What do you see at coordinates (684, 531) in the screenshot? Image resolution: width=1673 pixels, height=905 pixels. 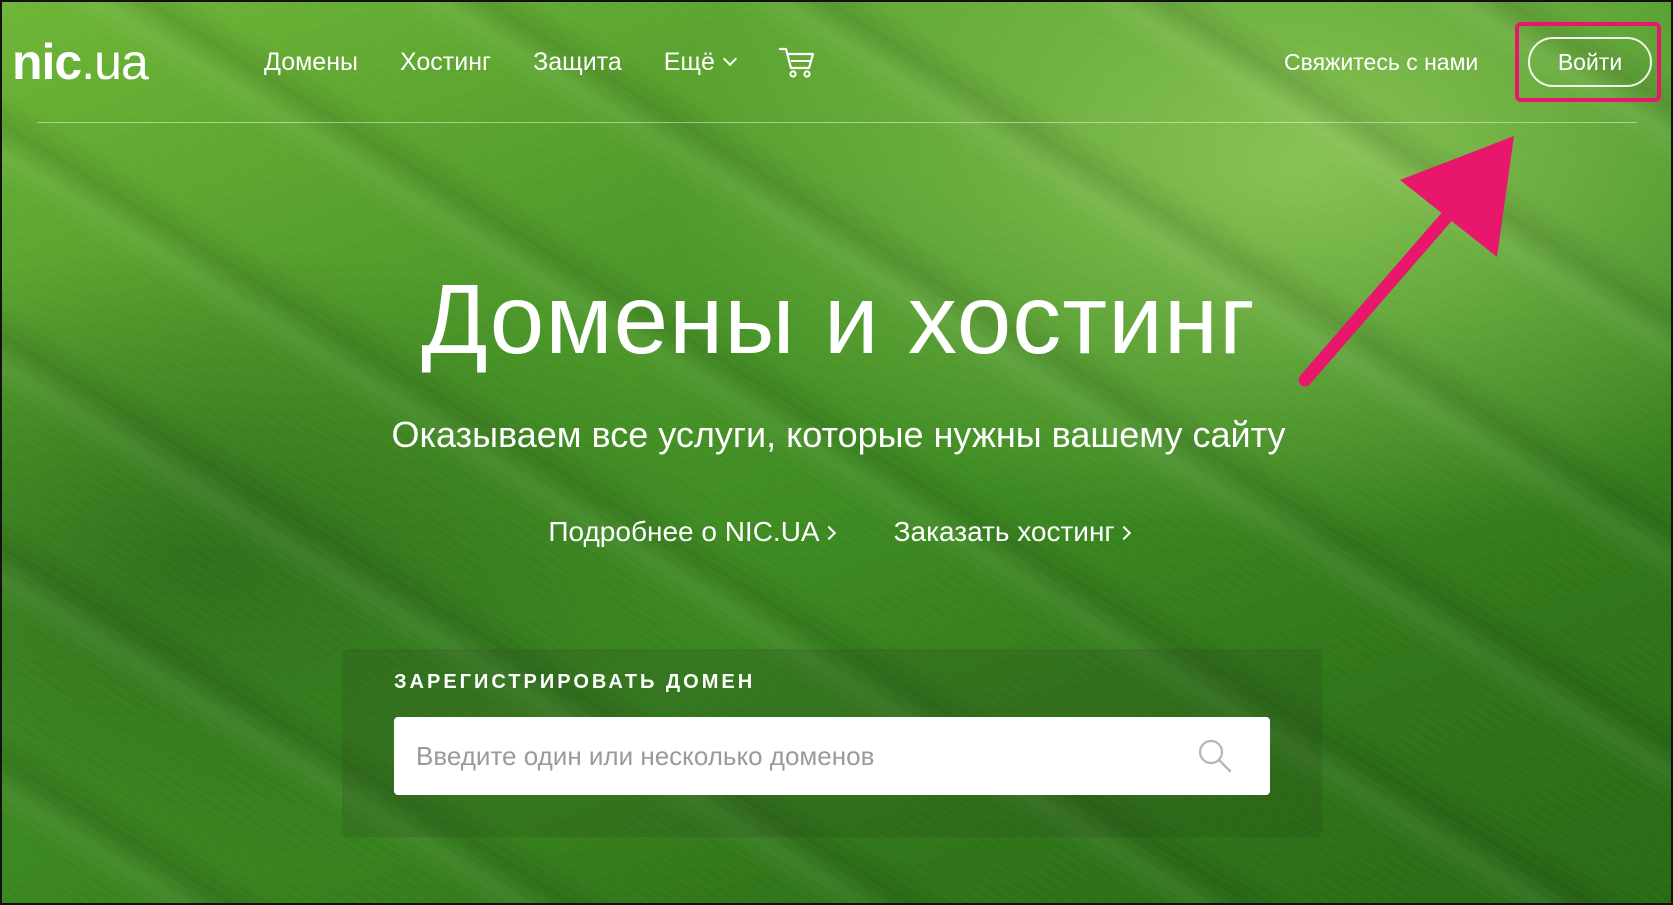 I see `about-link-label: Подробнее о NIC.UA` at bounding box center [684, 531].